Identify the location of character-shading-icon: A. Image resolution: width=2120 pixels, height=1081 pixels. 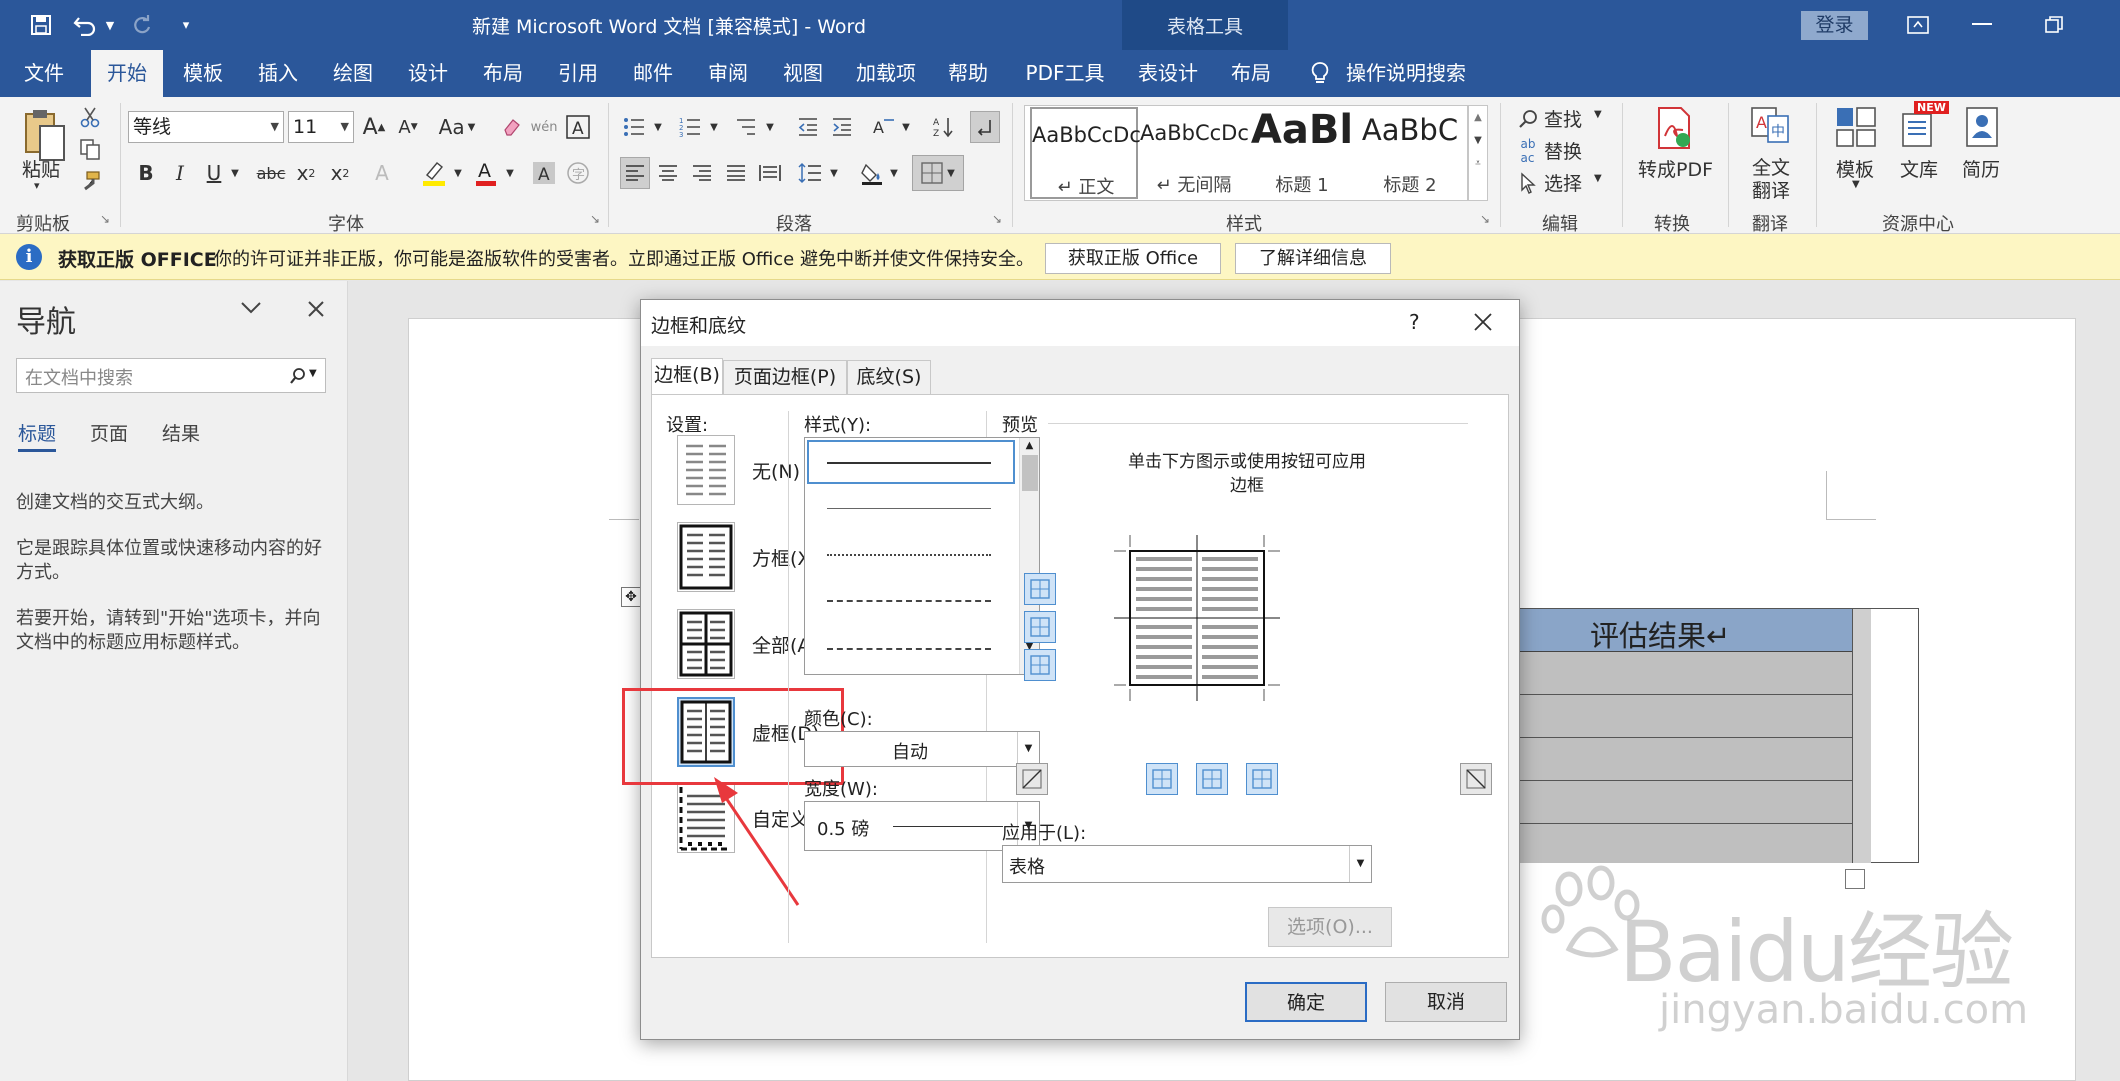
(544, 173).